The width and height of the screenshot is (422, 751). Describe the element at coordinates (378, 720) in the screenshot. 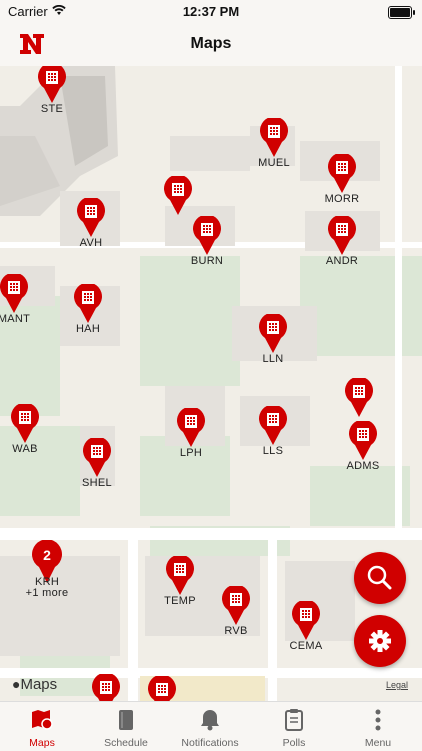

I see `more-vertical-icon` at that location.